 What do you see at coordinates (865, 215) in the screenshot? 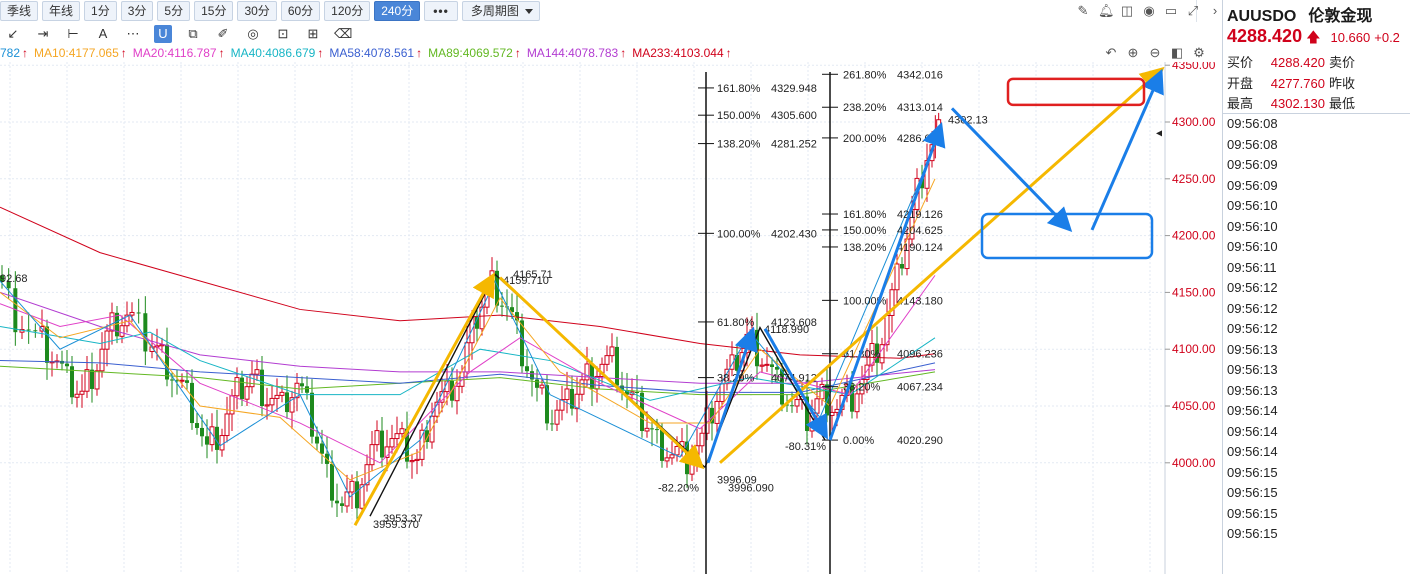
I see `fib-right-pct: 161.80%` at bounding box center [865, 215].